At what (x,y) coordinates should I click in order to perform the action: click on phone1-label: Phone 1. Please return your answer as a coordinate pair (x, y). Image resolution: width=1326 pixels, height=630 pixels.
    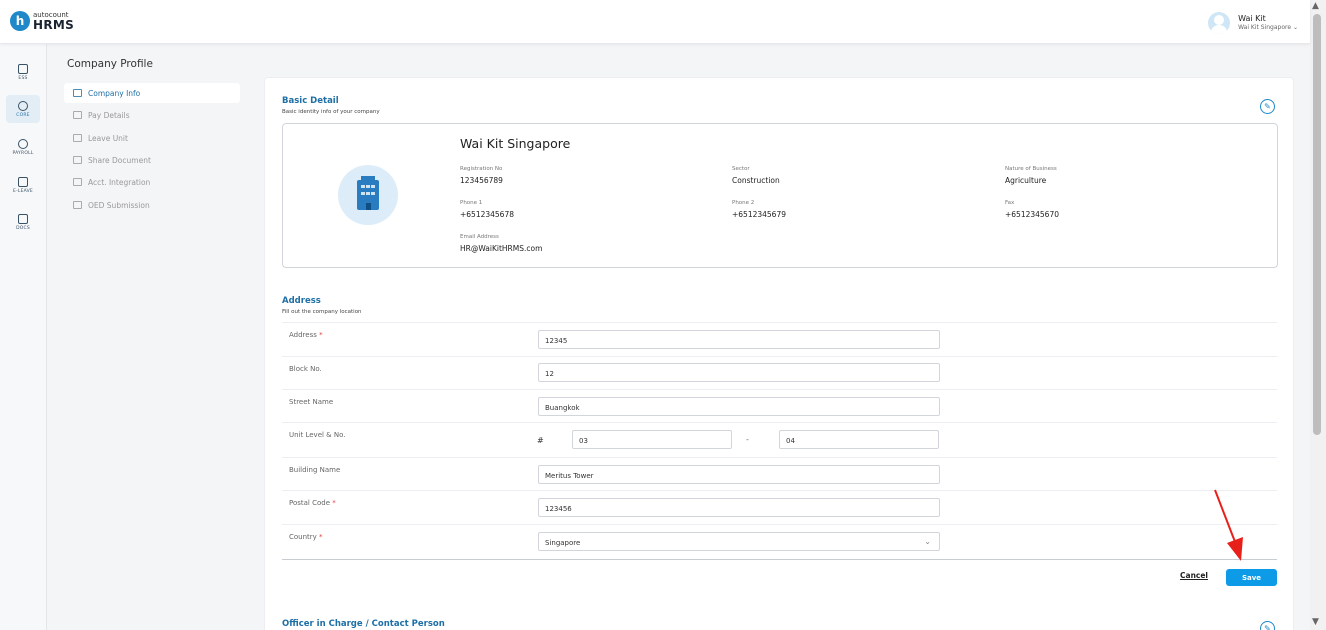
    Looking at the image, I should click on (471, 203).